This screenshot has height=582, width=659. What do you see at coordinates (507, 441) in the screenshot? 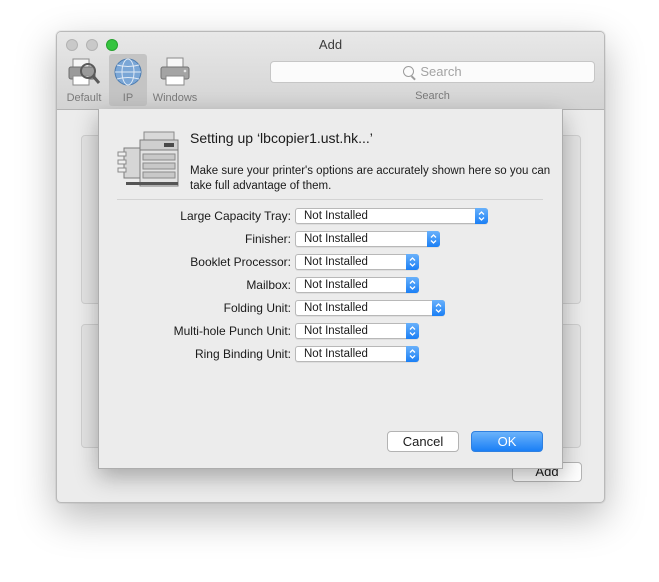
I see `ok-button: OK` at bounding box center [507, 441].